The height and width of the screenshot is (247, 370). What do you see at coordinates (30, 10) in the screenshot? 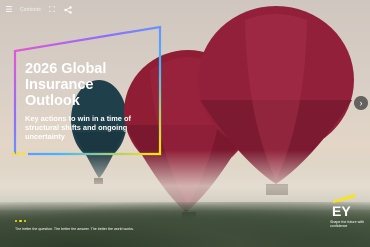
I see `contents-label: Contents` at bounding box center [30, 10].